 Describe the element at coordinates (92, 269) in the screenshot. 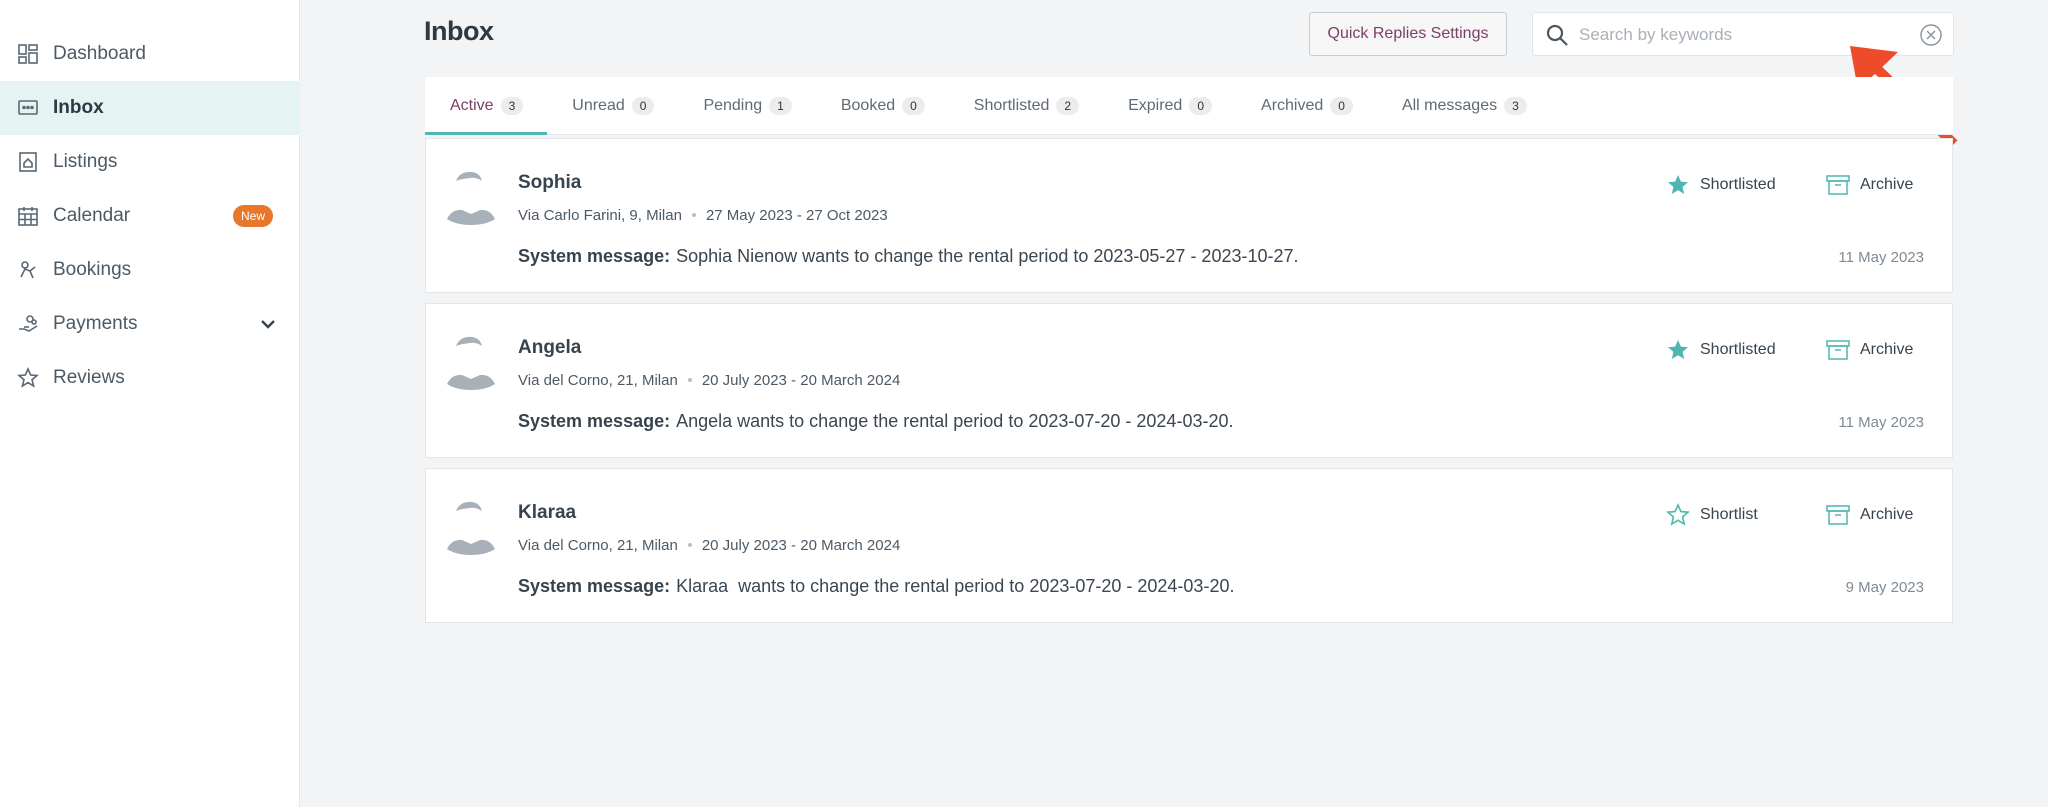

I see `sidebar-item-label: Bookings` at that location.